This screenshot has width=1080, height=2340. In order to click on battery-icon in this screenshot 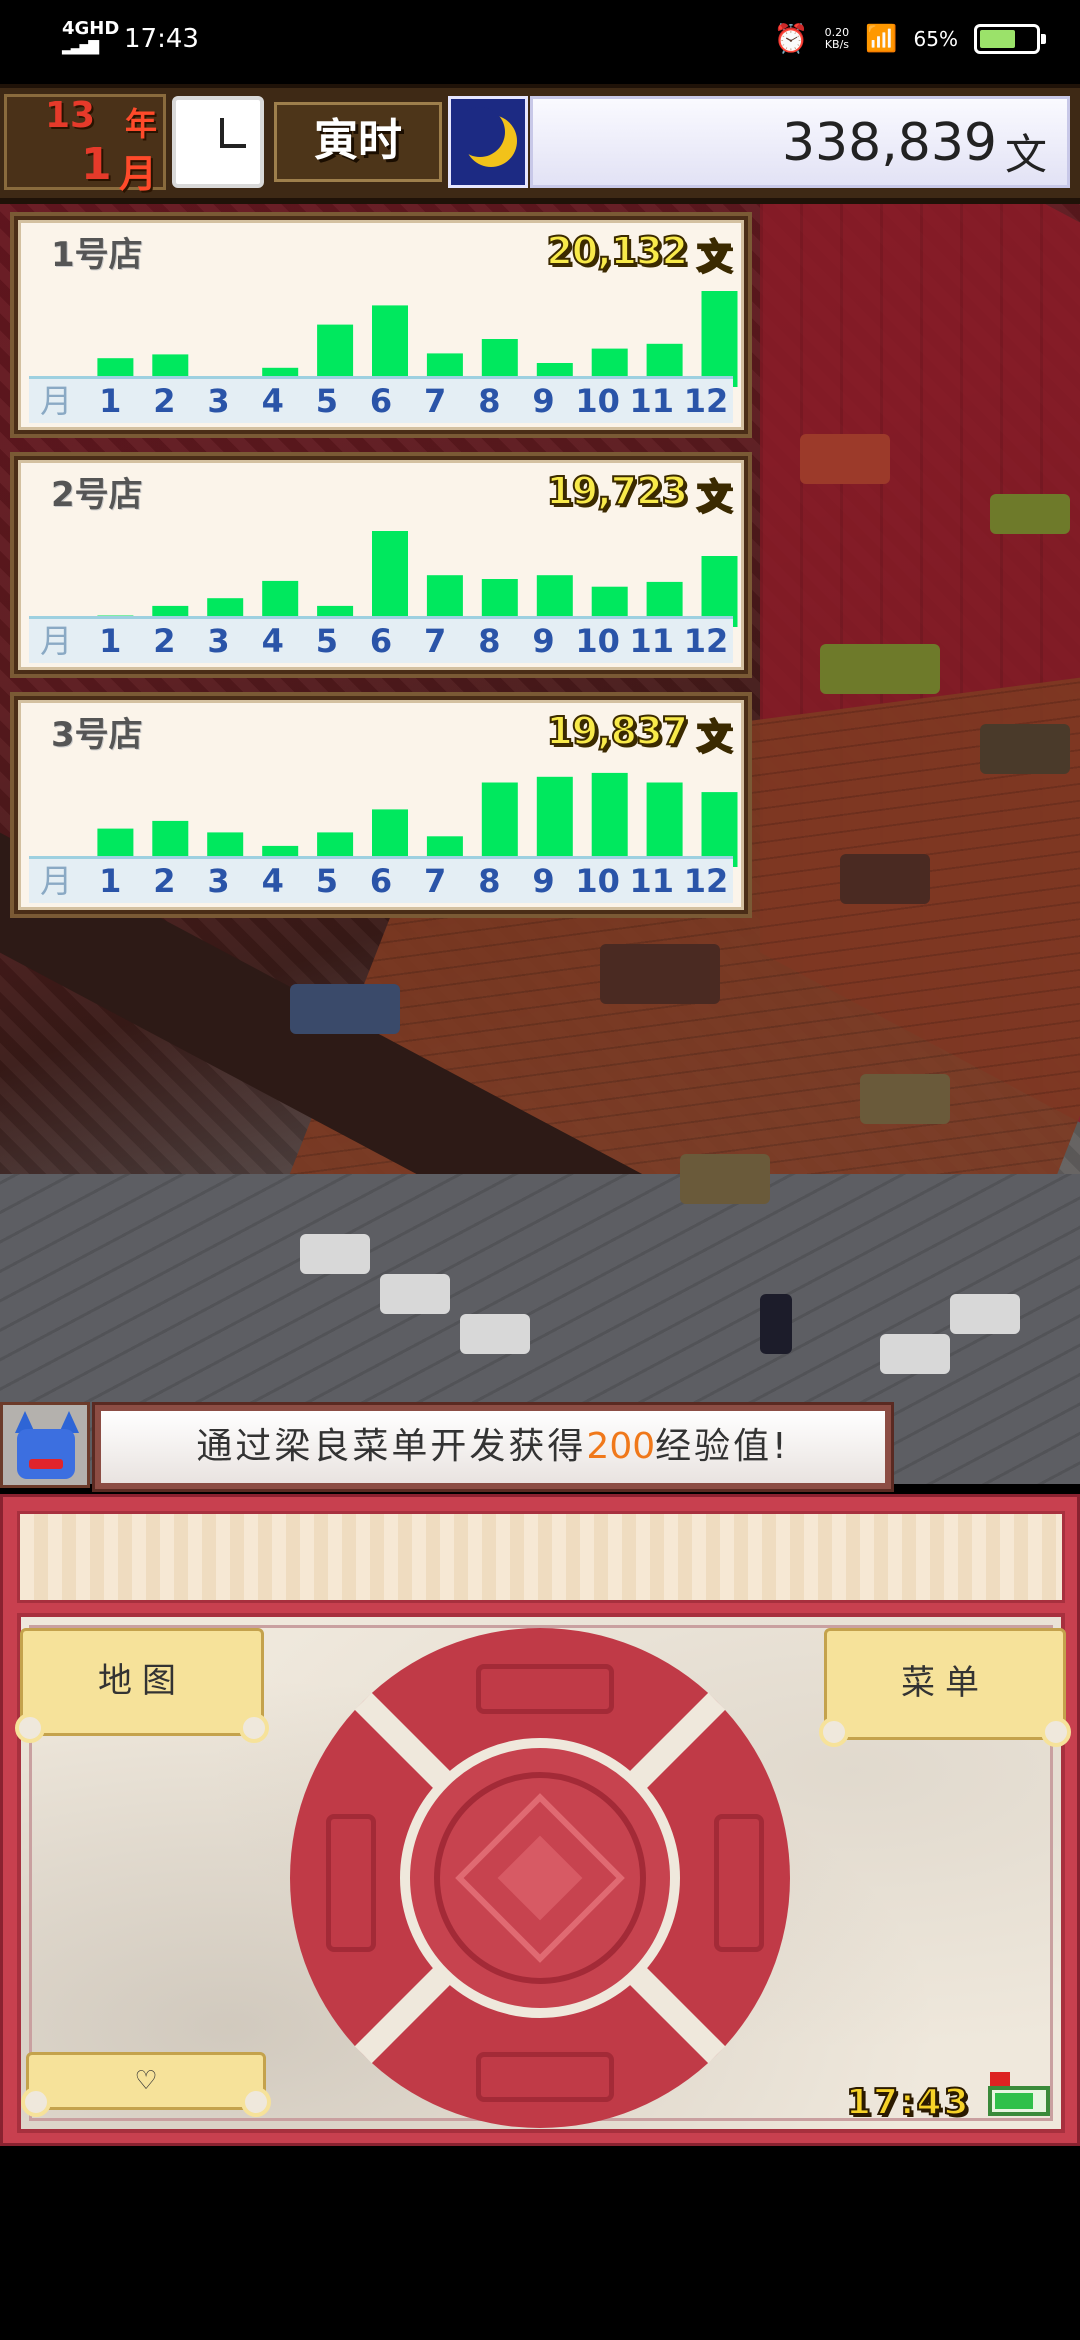, I will do `click(1010, 38)`.